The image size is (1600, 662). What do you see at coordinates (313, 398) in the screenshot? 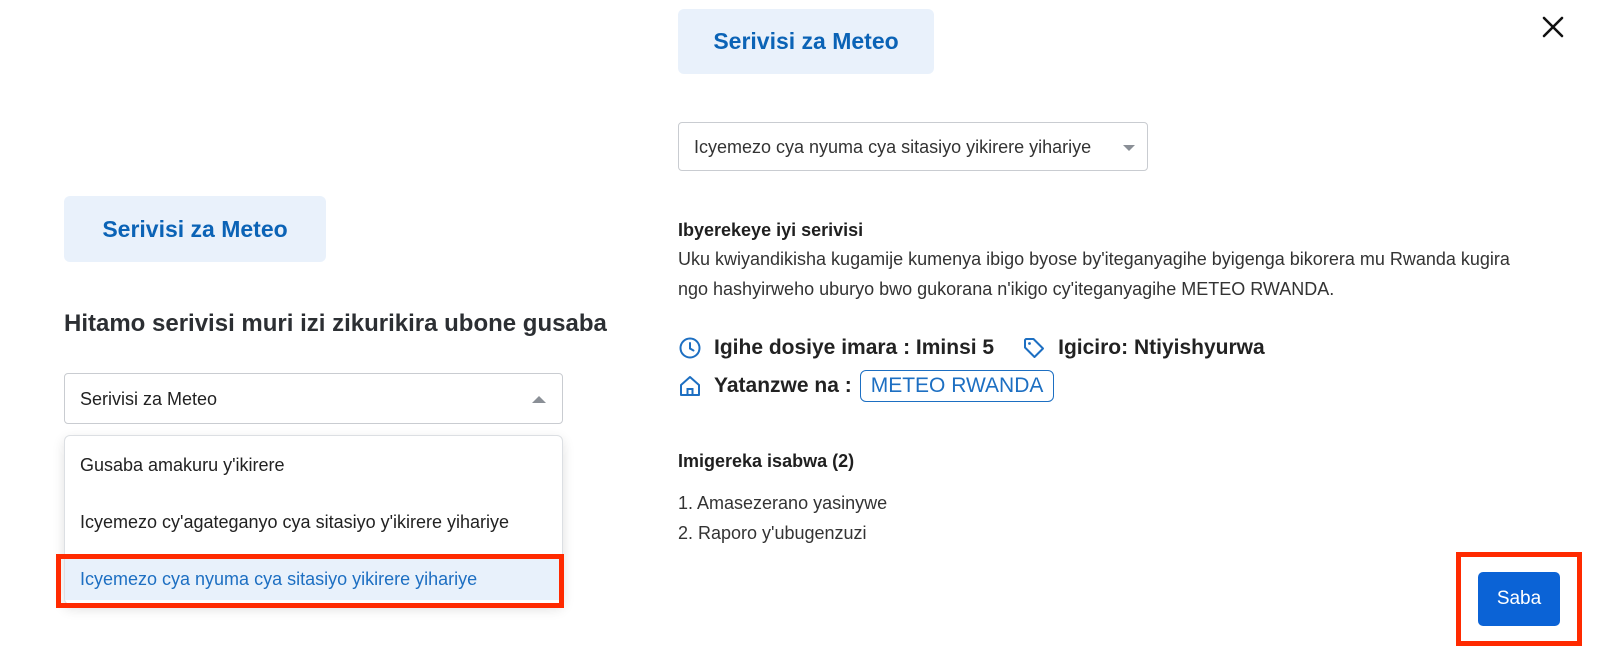
I see `service-select: Serivisi za Meteo` at bounding box center [313, 398].